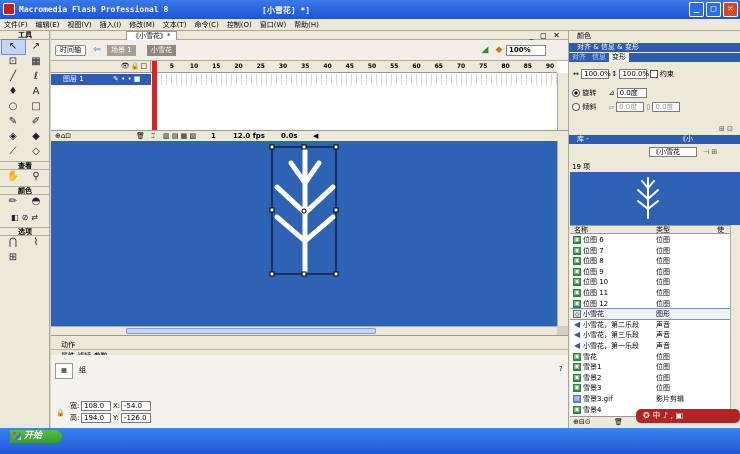  Describe the element at coordinates (13, 77) in the screenshot. I see `line-tool-icon: ╱` at that location.